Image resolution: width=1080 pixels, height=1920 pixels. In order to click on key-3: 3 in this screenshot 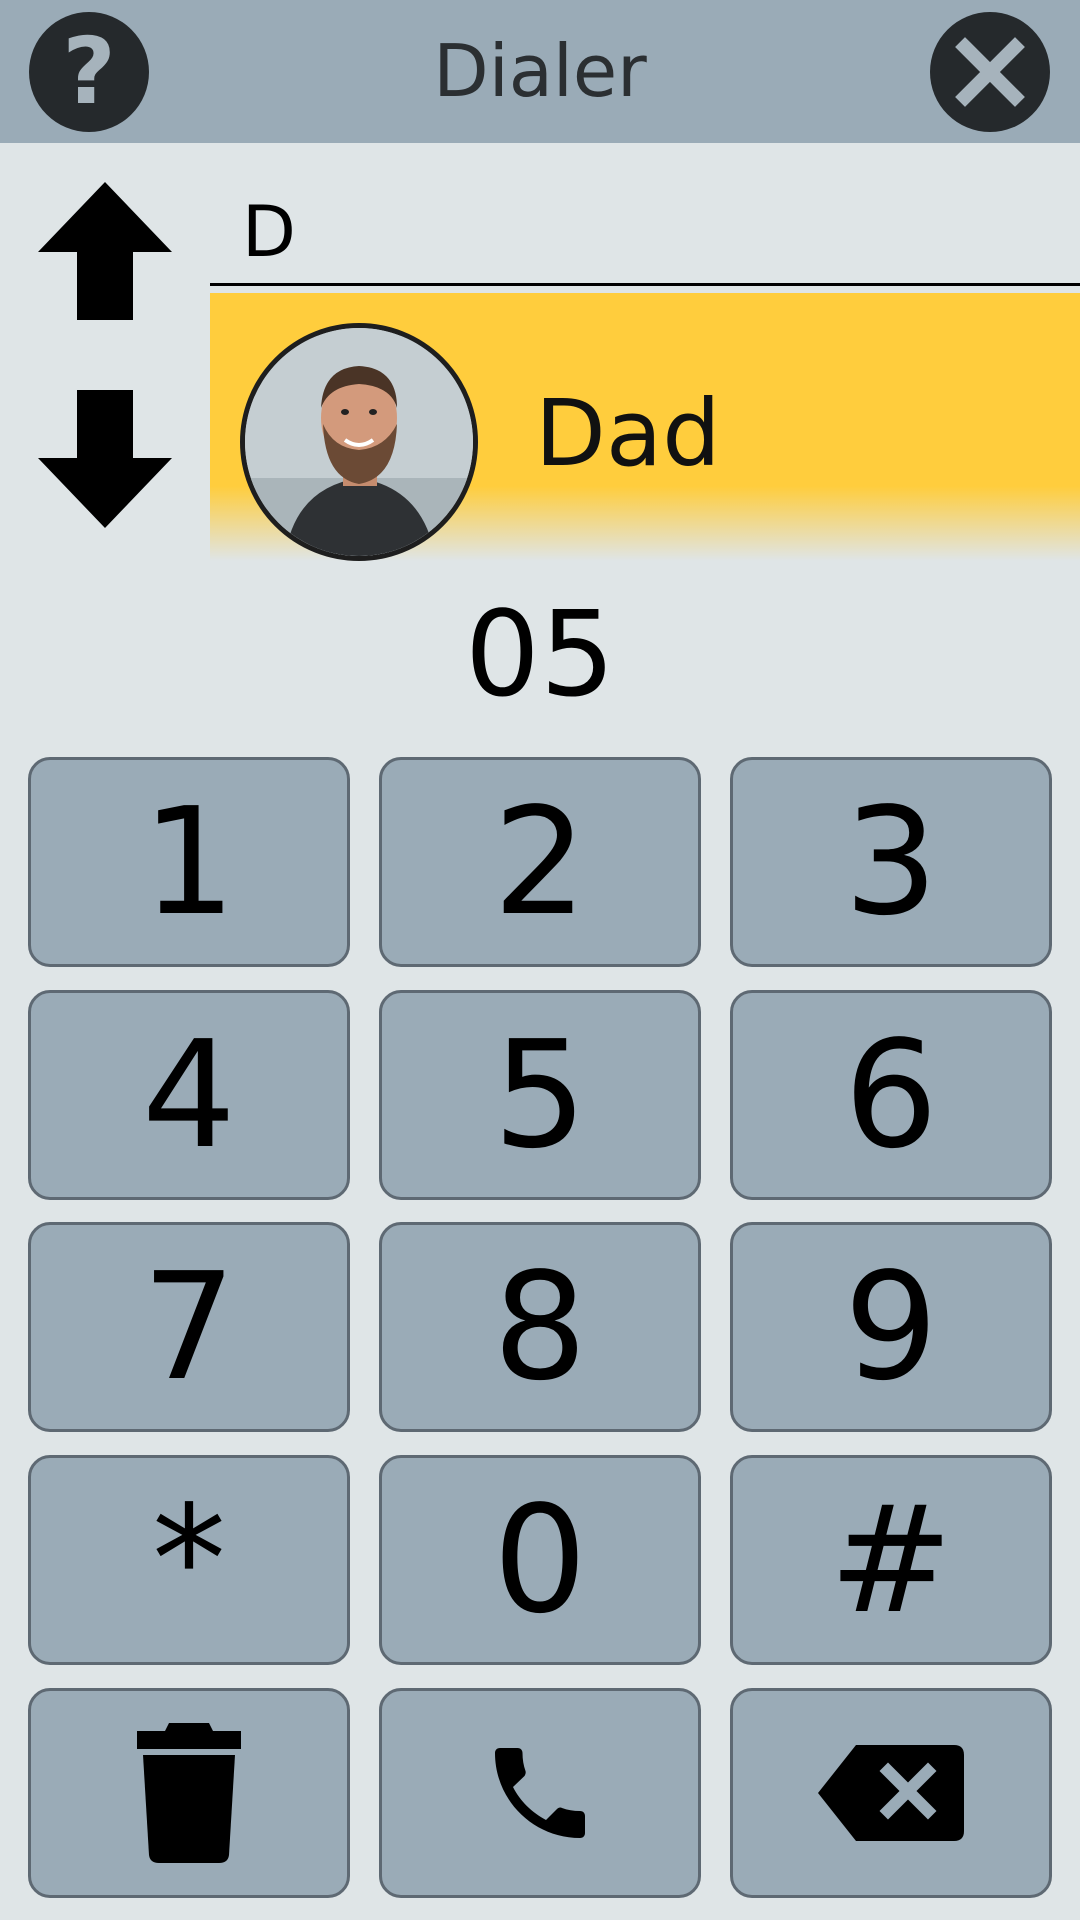, I will do `click(891, 862)`.